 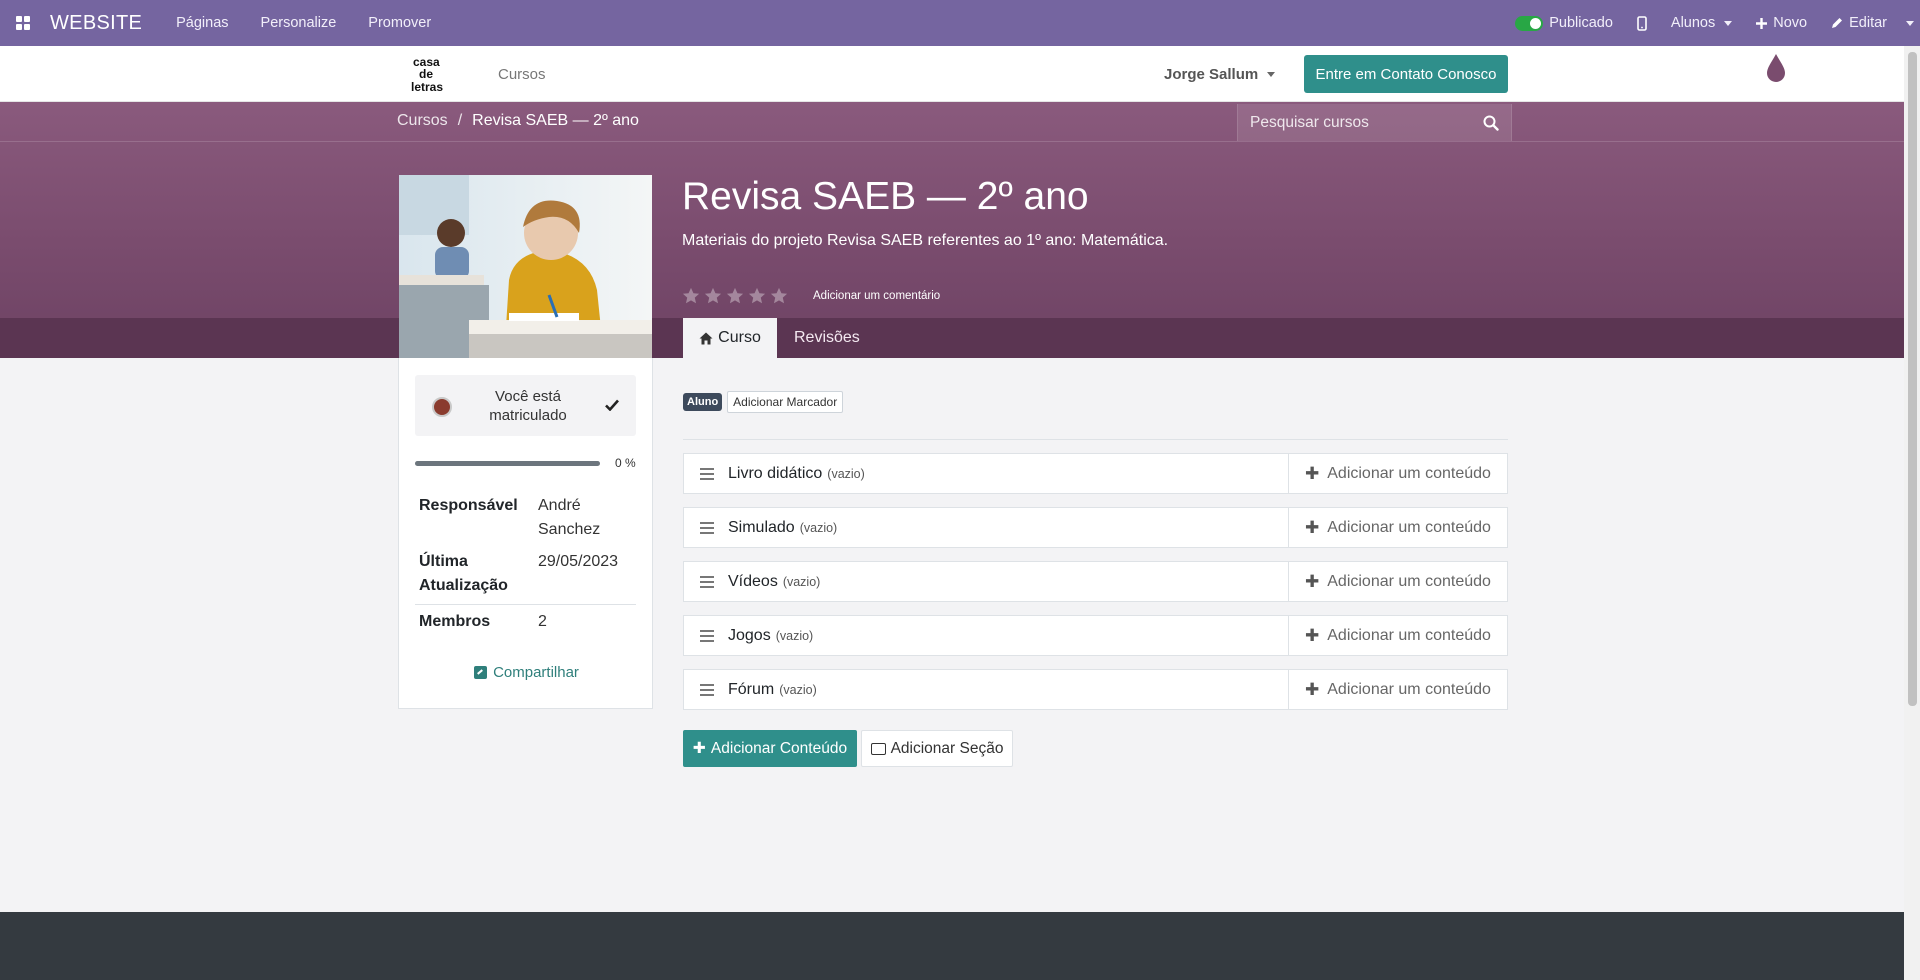 What do you see at coordinates (1095, 635) in the screenshot?
I see `section-row: Jogos (vazio) ✚ Adicionar um conteúdo` at bounding box center [1095, 635].